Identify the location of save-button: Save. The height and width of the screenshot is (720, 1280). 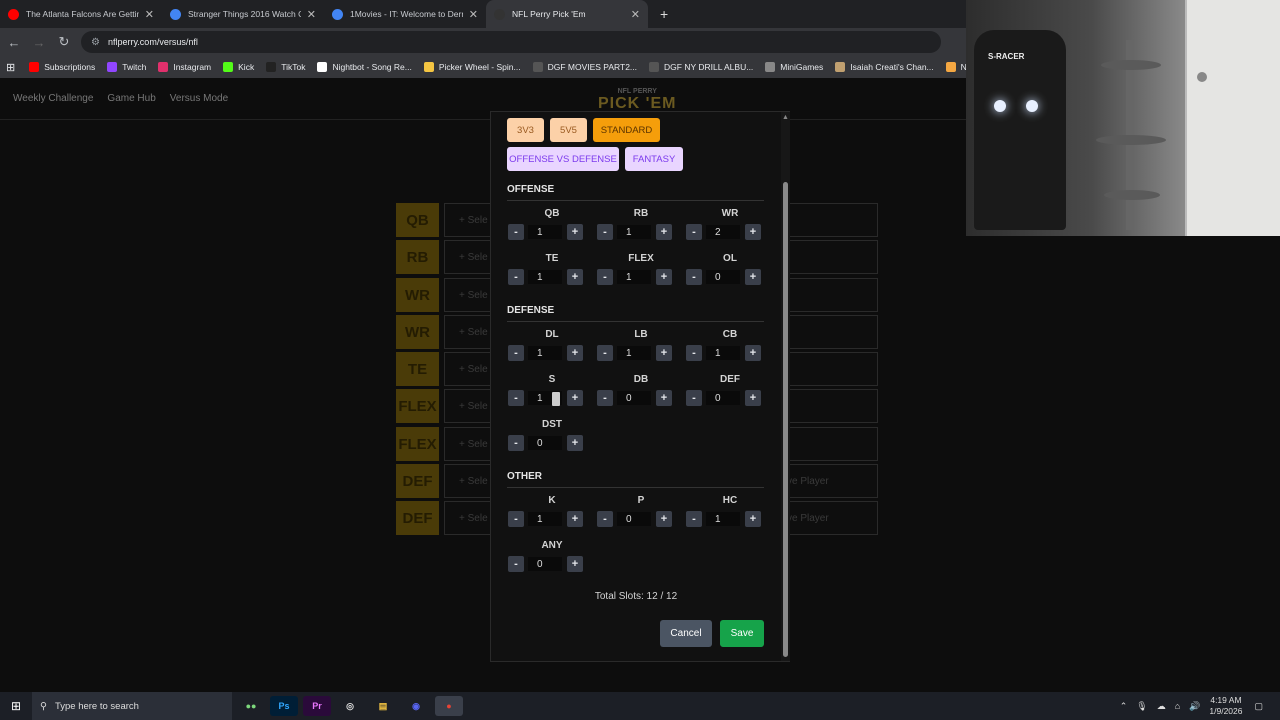
(742, 633).